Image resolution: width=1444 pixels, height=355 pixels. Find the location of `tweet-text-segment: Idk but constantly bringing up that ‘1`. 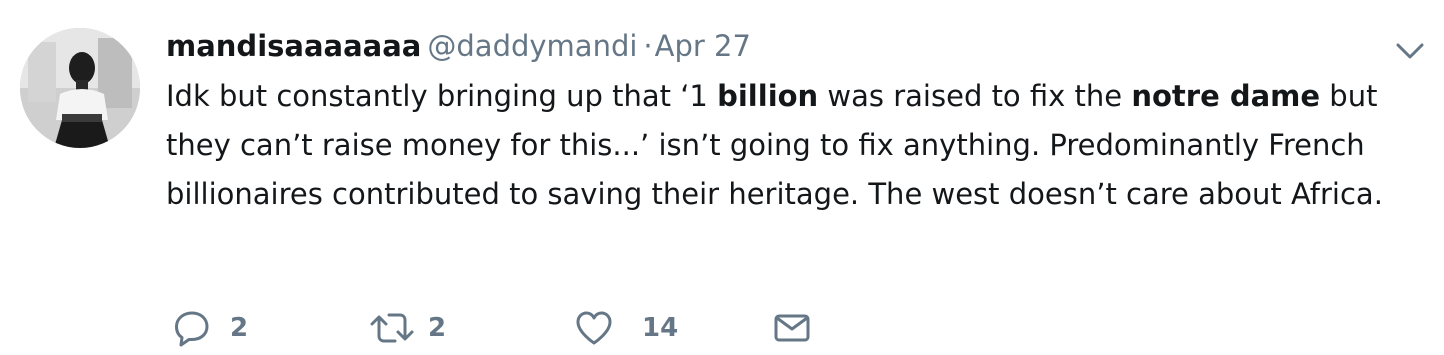

tweet-text-segment: Idk but constantly bringing up that ‘1 is located at coordinates (442, 96).